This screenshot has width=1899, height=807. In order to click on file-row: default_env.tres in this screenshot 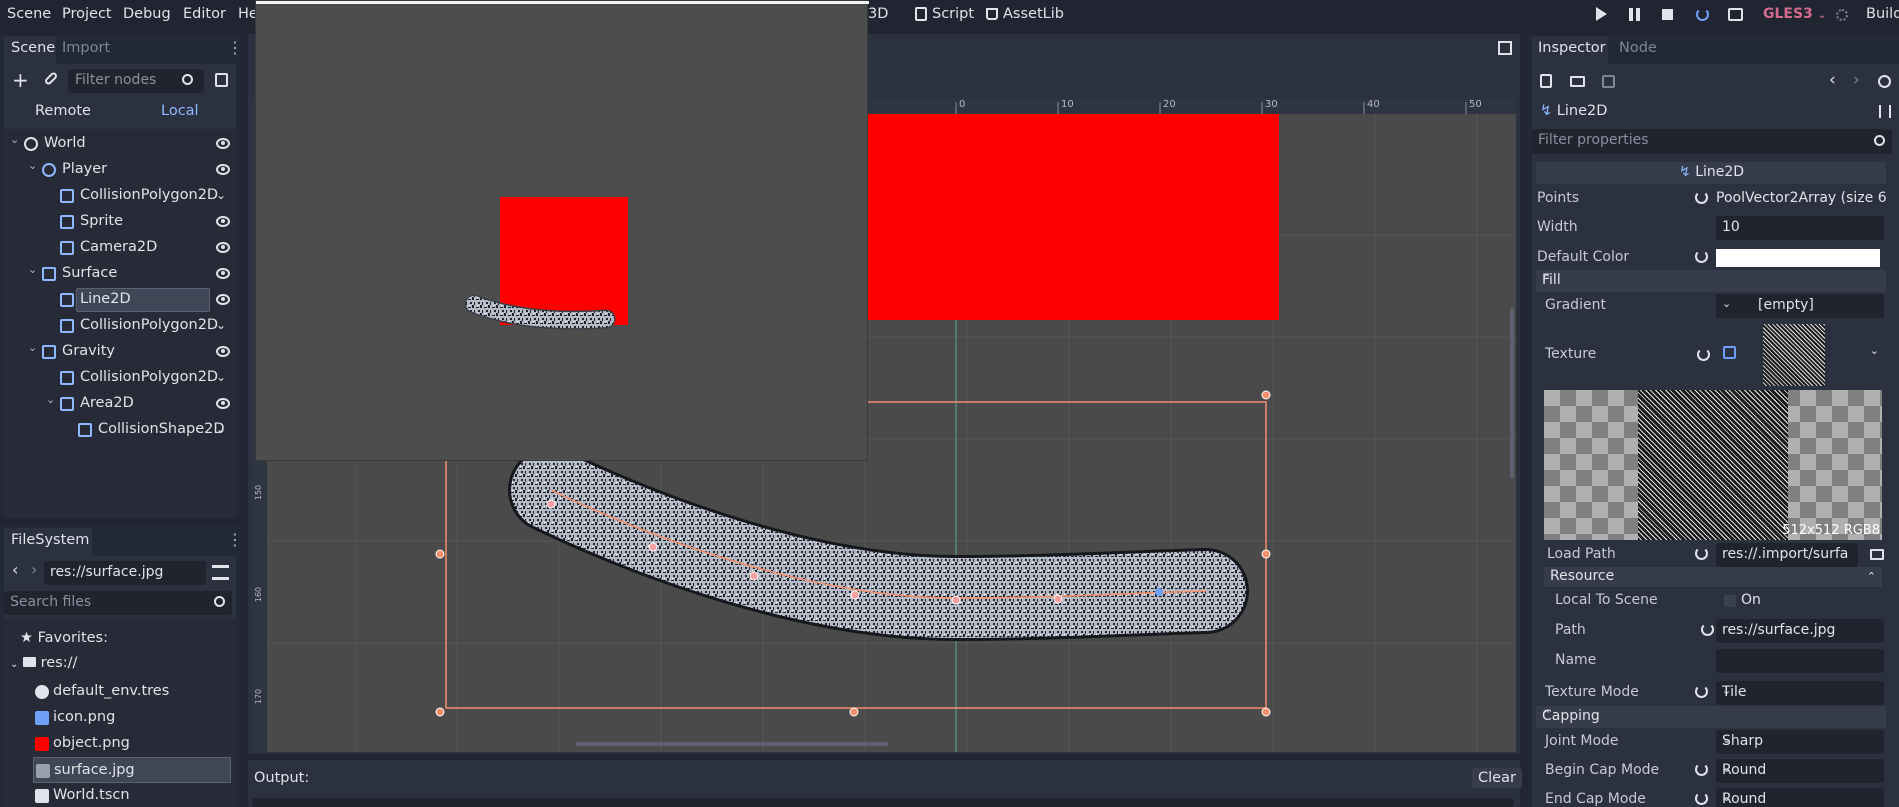, I will do `click(119, 692)`.